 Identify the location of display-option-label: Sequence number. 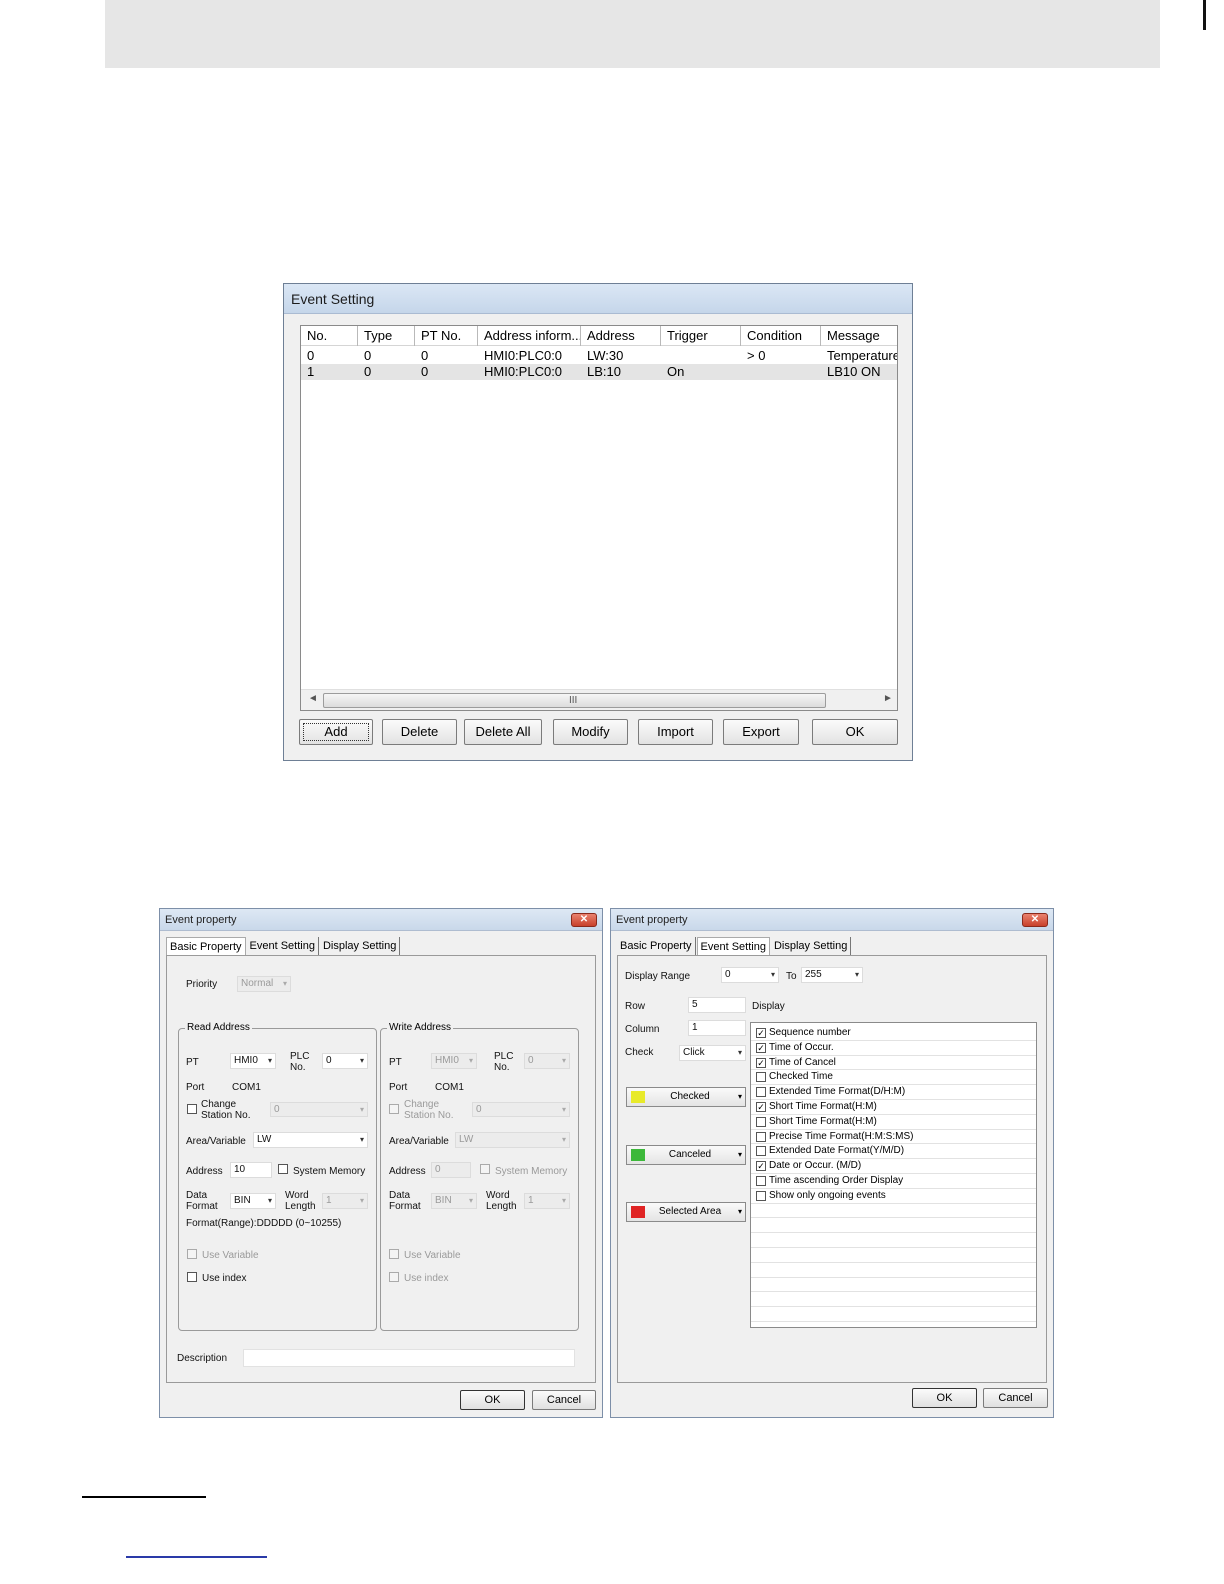
(810, 1032).